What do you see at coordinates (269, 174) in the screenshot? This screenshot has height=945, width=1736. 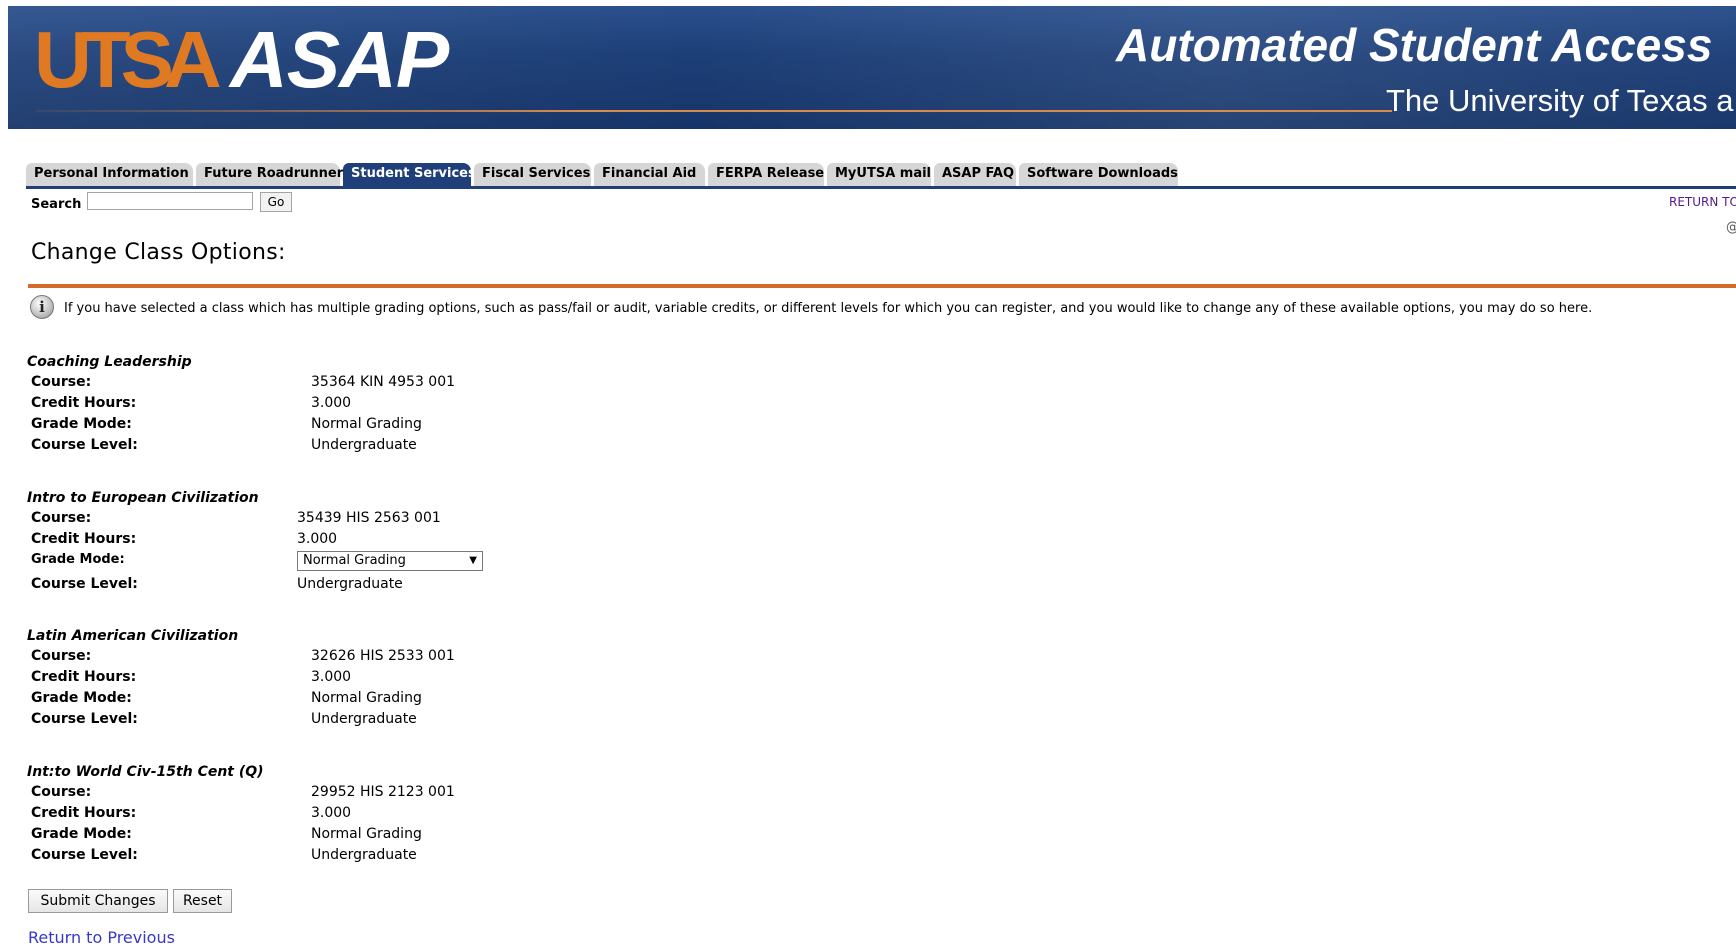 I see `tab-future-roadrunner: Future Roadrunner` at bounding box center [269, 174].